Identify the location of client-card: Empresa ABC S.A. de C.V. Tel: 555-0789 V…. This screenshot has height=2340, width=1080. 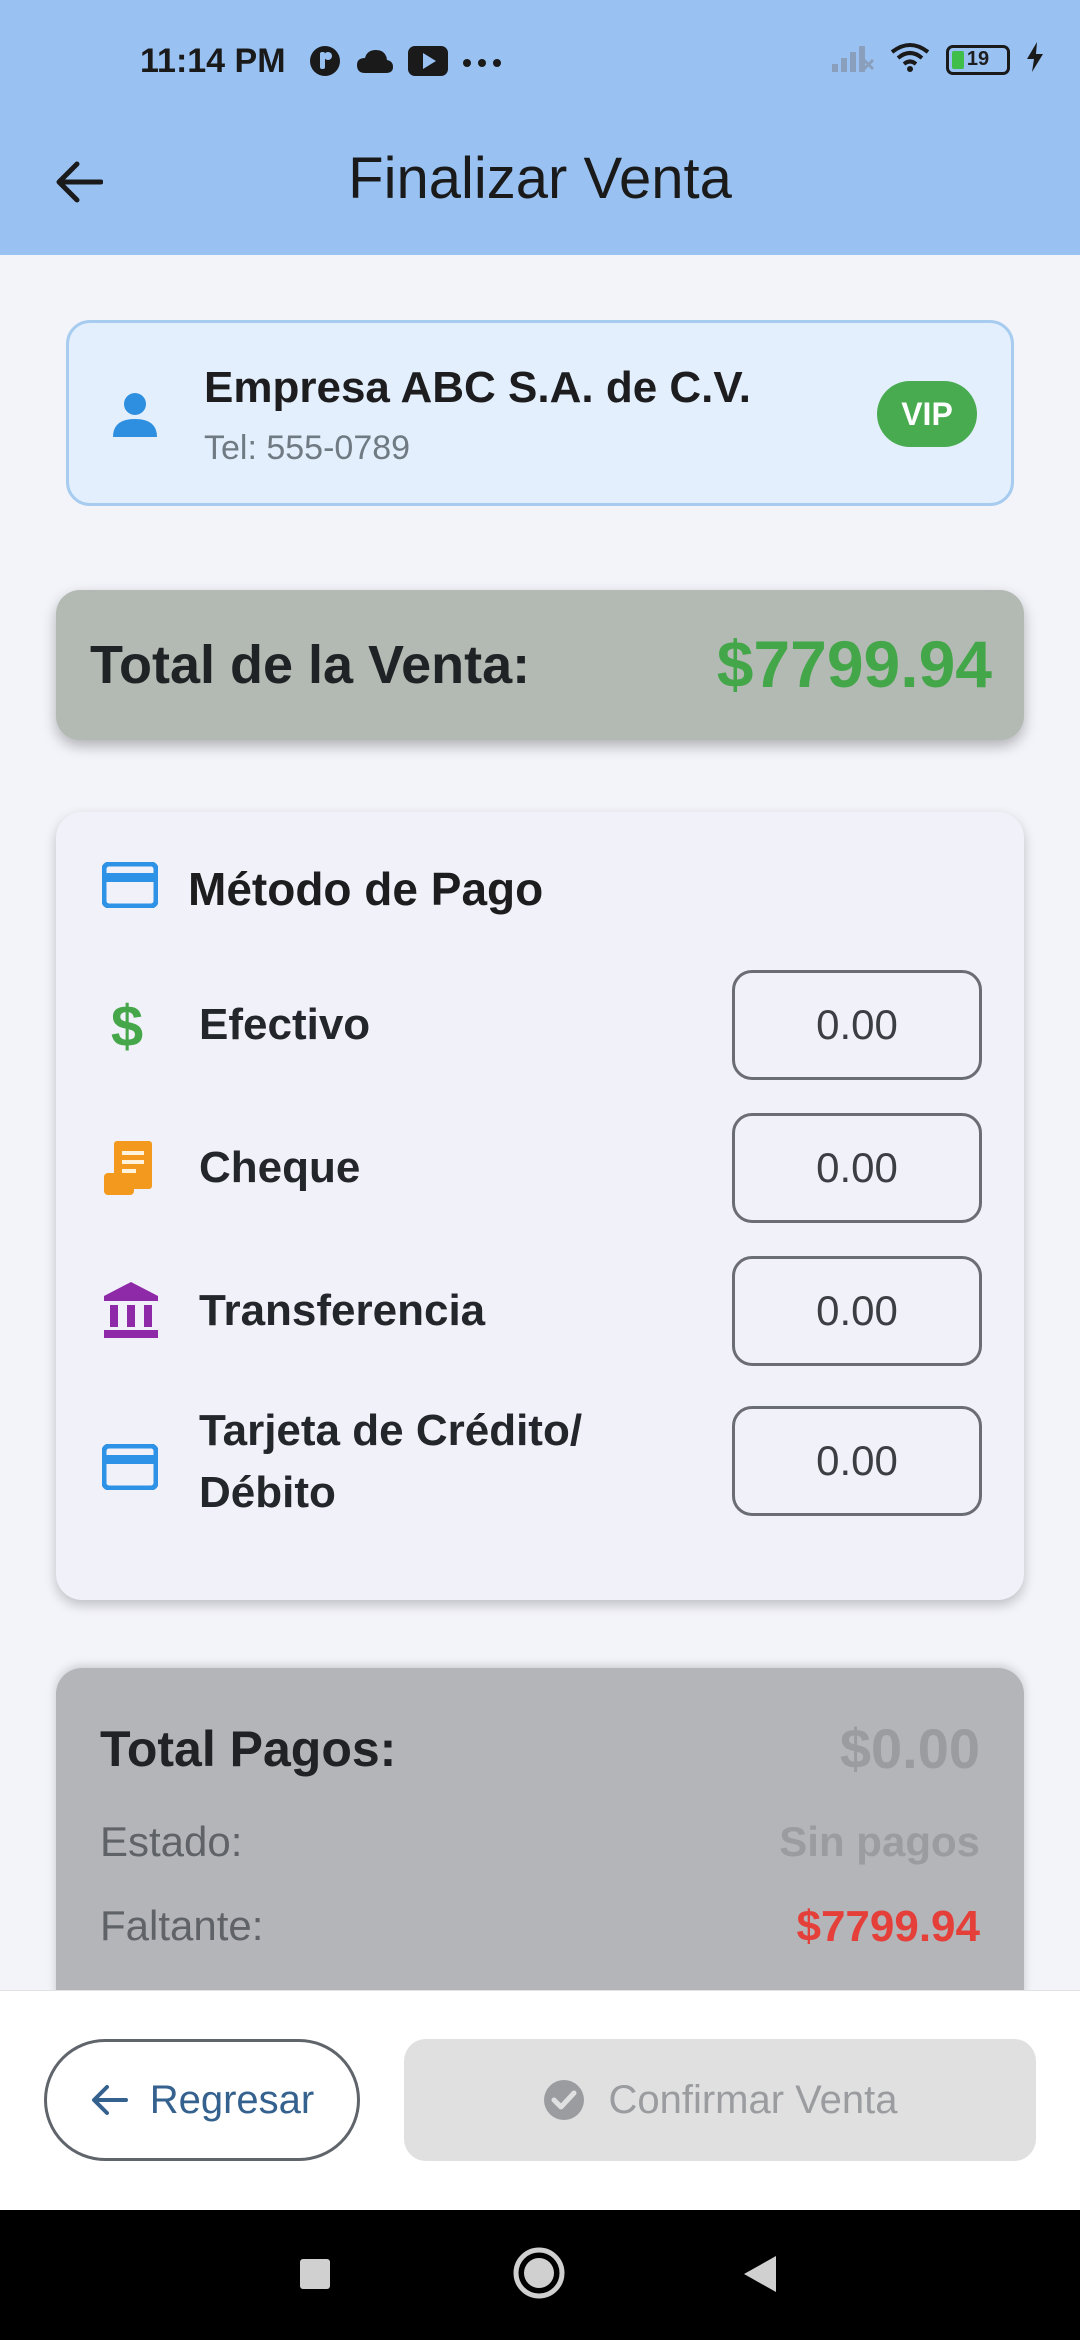
(540, 413).